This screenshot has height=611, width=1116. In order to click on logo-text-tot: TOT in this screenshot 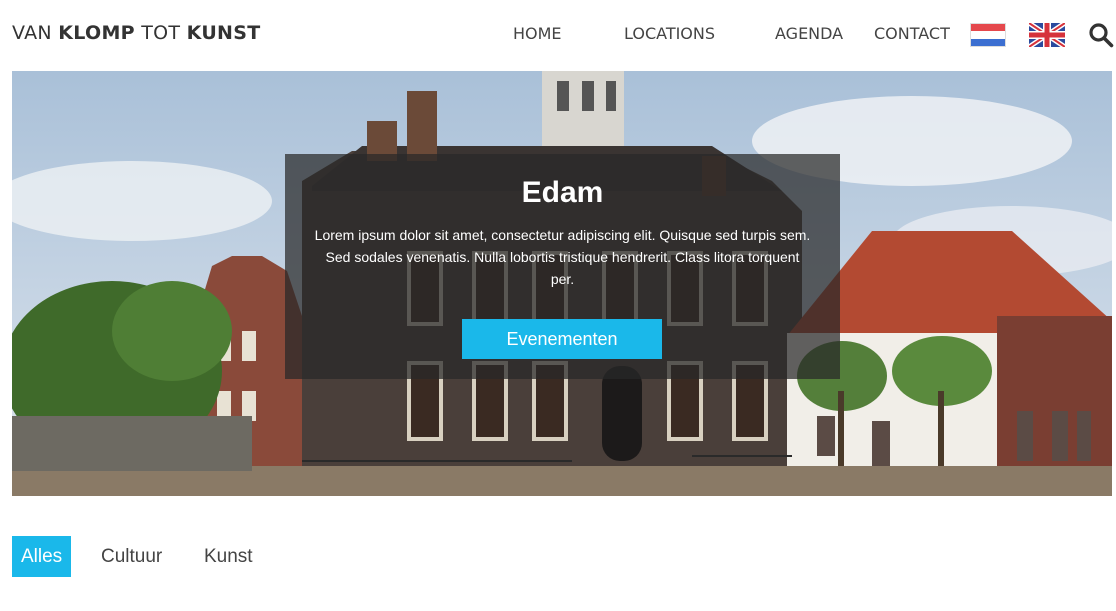, I will do `click(160, 33)`.